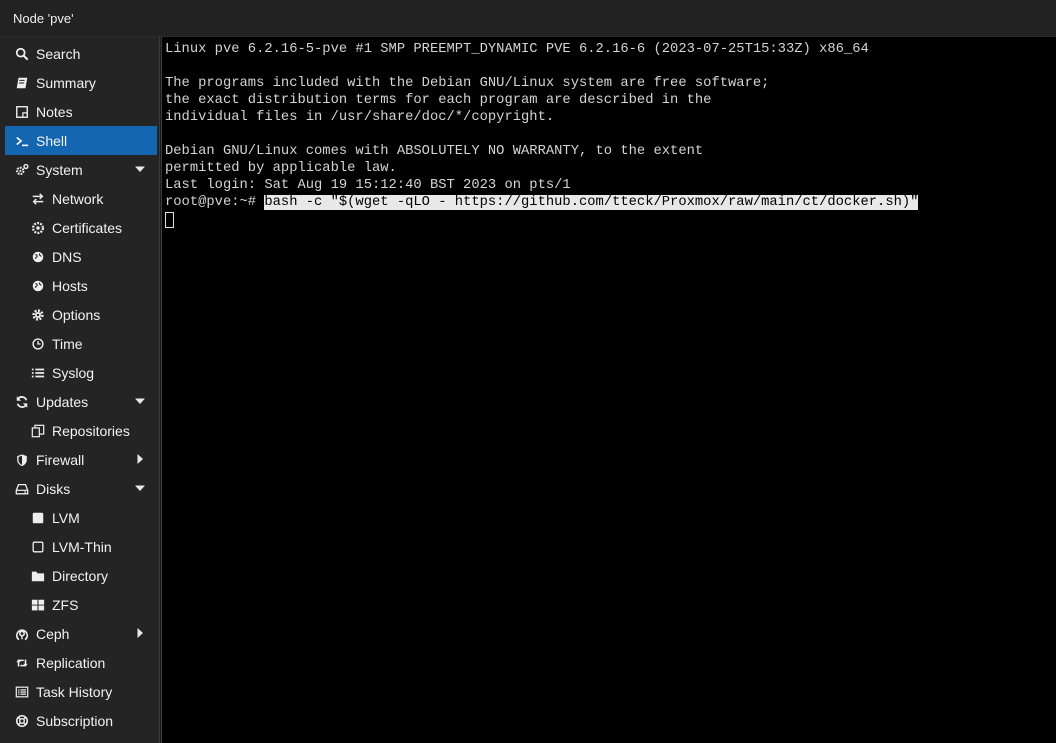 The width and height of the screenshot is (1056, 743). Describe the element at coordinates (53, 633) in the screenshot. I see `sidebar-item-label: Ceph` at that location.